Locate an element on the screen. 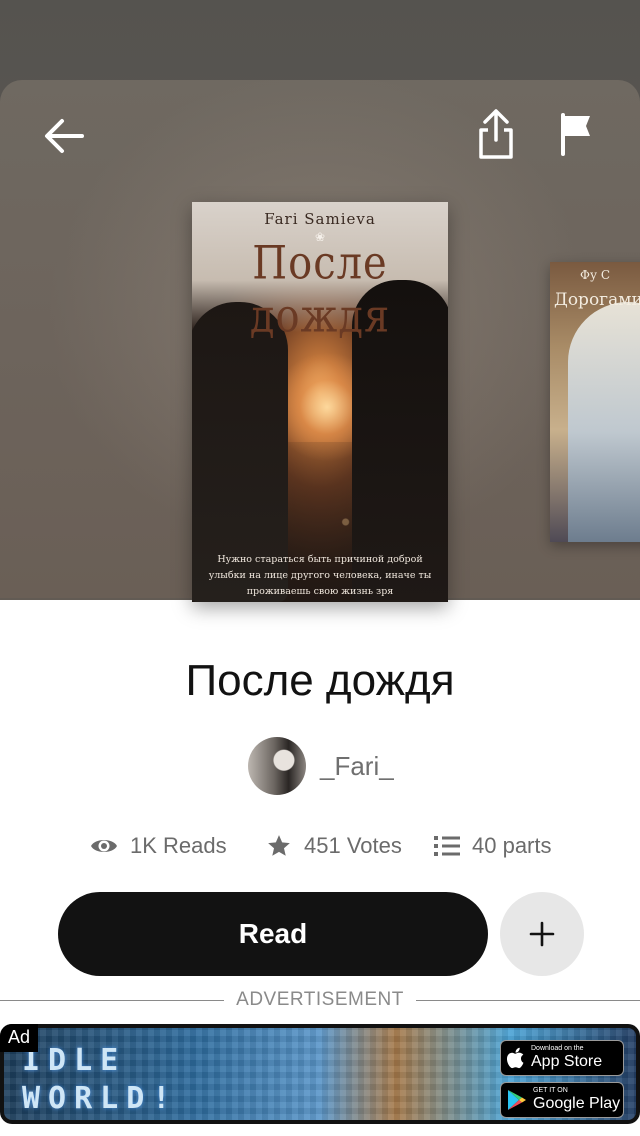 This screenshot has width=640, height=1136. advertisement-divider: ADVERTISEMENT is located at coordinates (320, 1001).